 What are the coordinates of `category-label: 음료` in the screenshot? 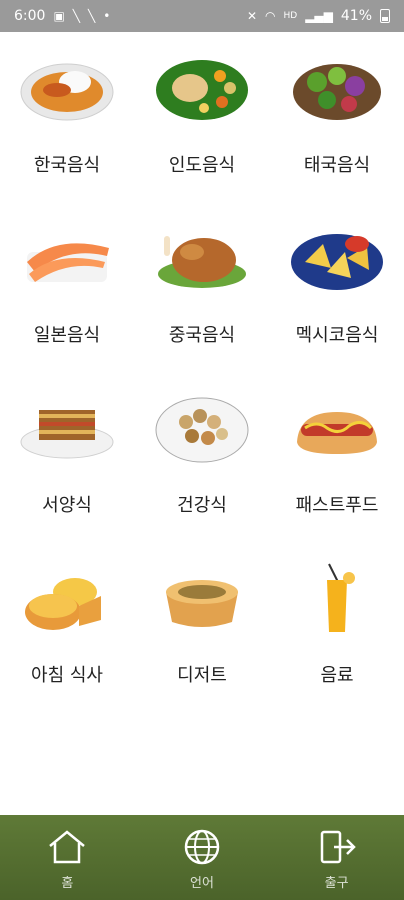 It's located at (337, 675).